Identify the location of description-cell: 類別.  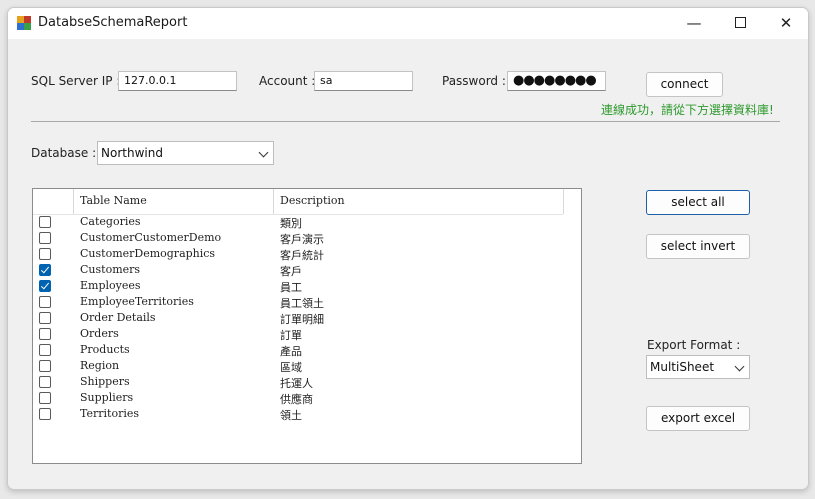
(291, 223).